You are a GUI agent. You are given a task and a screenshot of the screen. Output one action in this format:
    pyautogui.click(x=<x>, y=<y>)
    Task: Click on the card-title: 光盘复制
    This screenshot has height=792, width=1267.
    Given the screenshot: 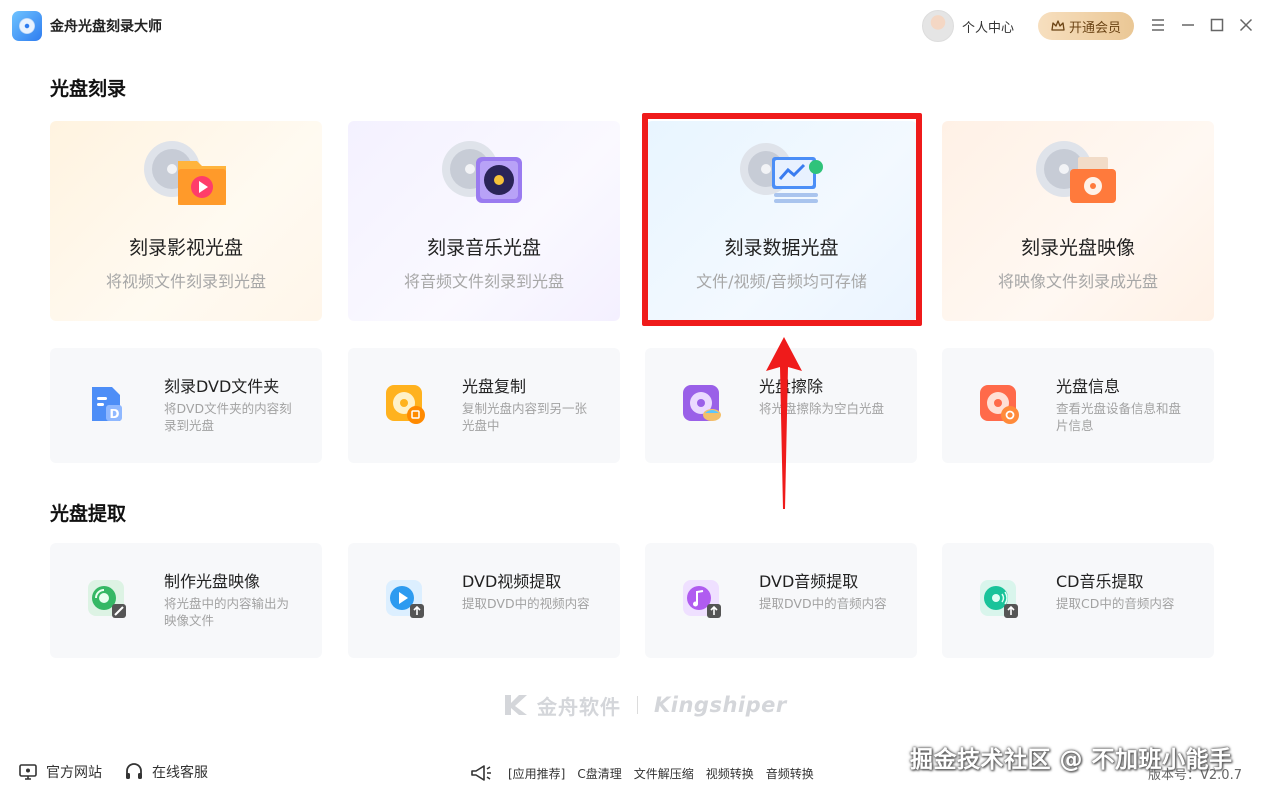 What is the action you would take?
    pyautogui.click(x=494, y=386)
    